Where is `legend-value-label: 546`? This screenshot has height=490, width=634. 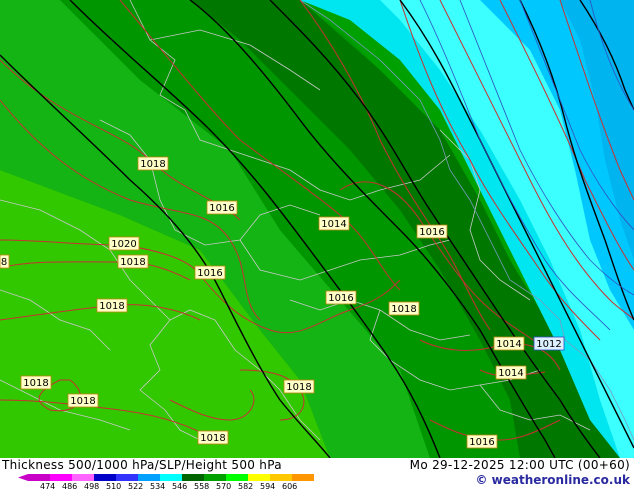
legend-value-label: 546 is located at coordinates (179, 486).